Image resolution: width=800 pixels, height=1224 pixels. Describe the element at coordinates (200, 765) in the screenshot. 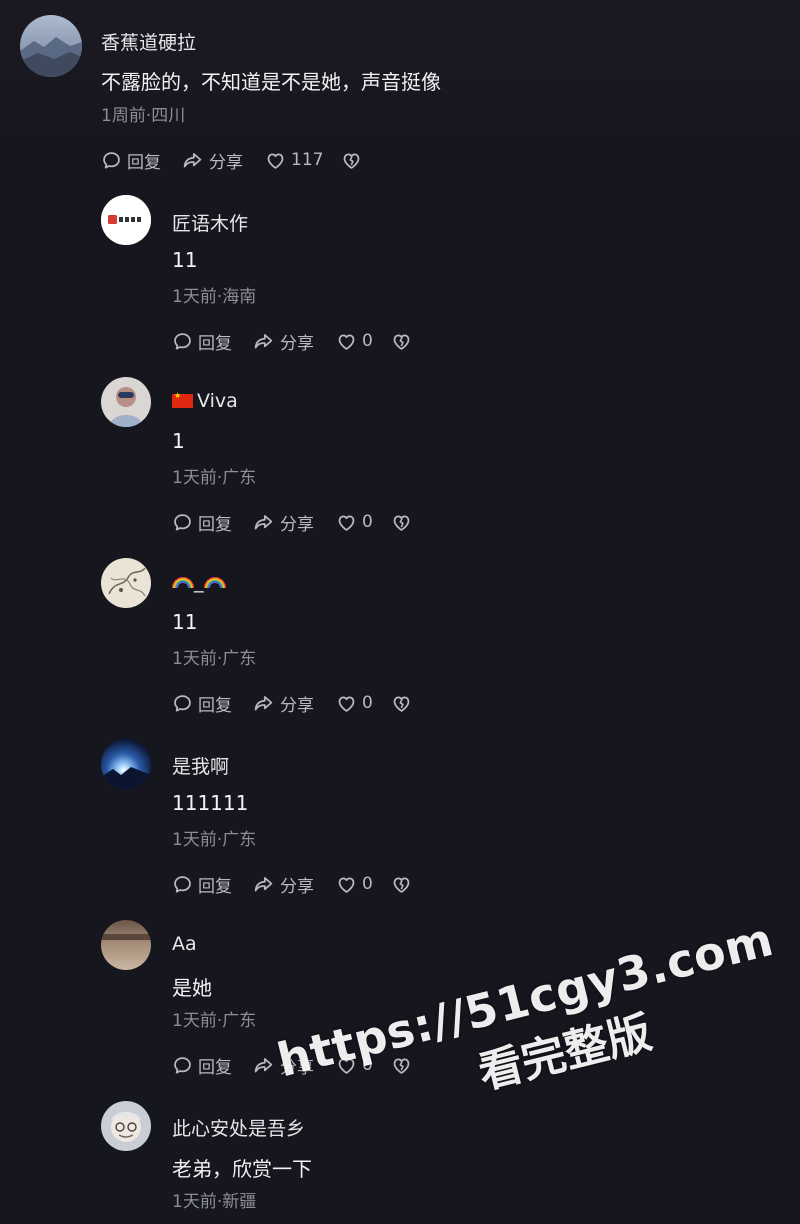

I see `comment-author: 是我啊` at that location.